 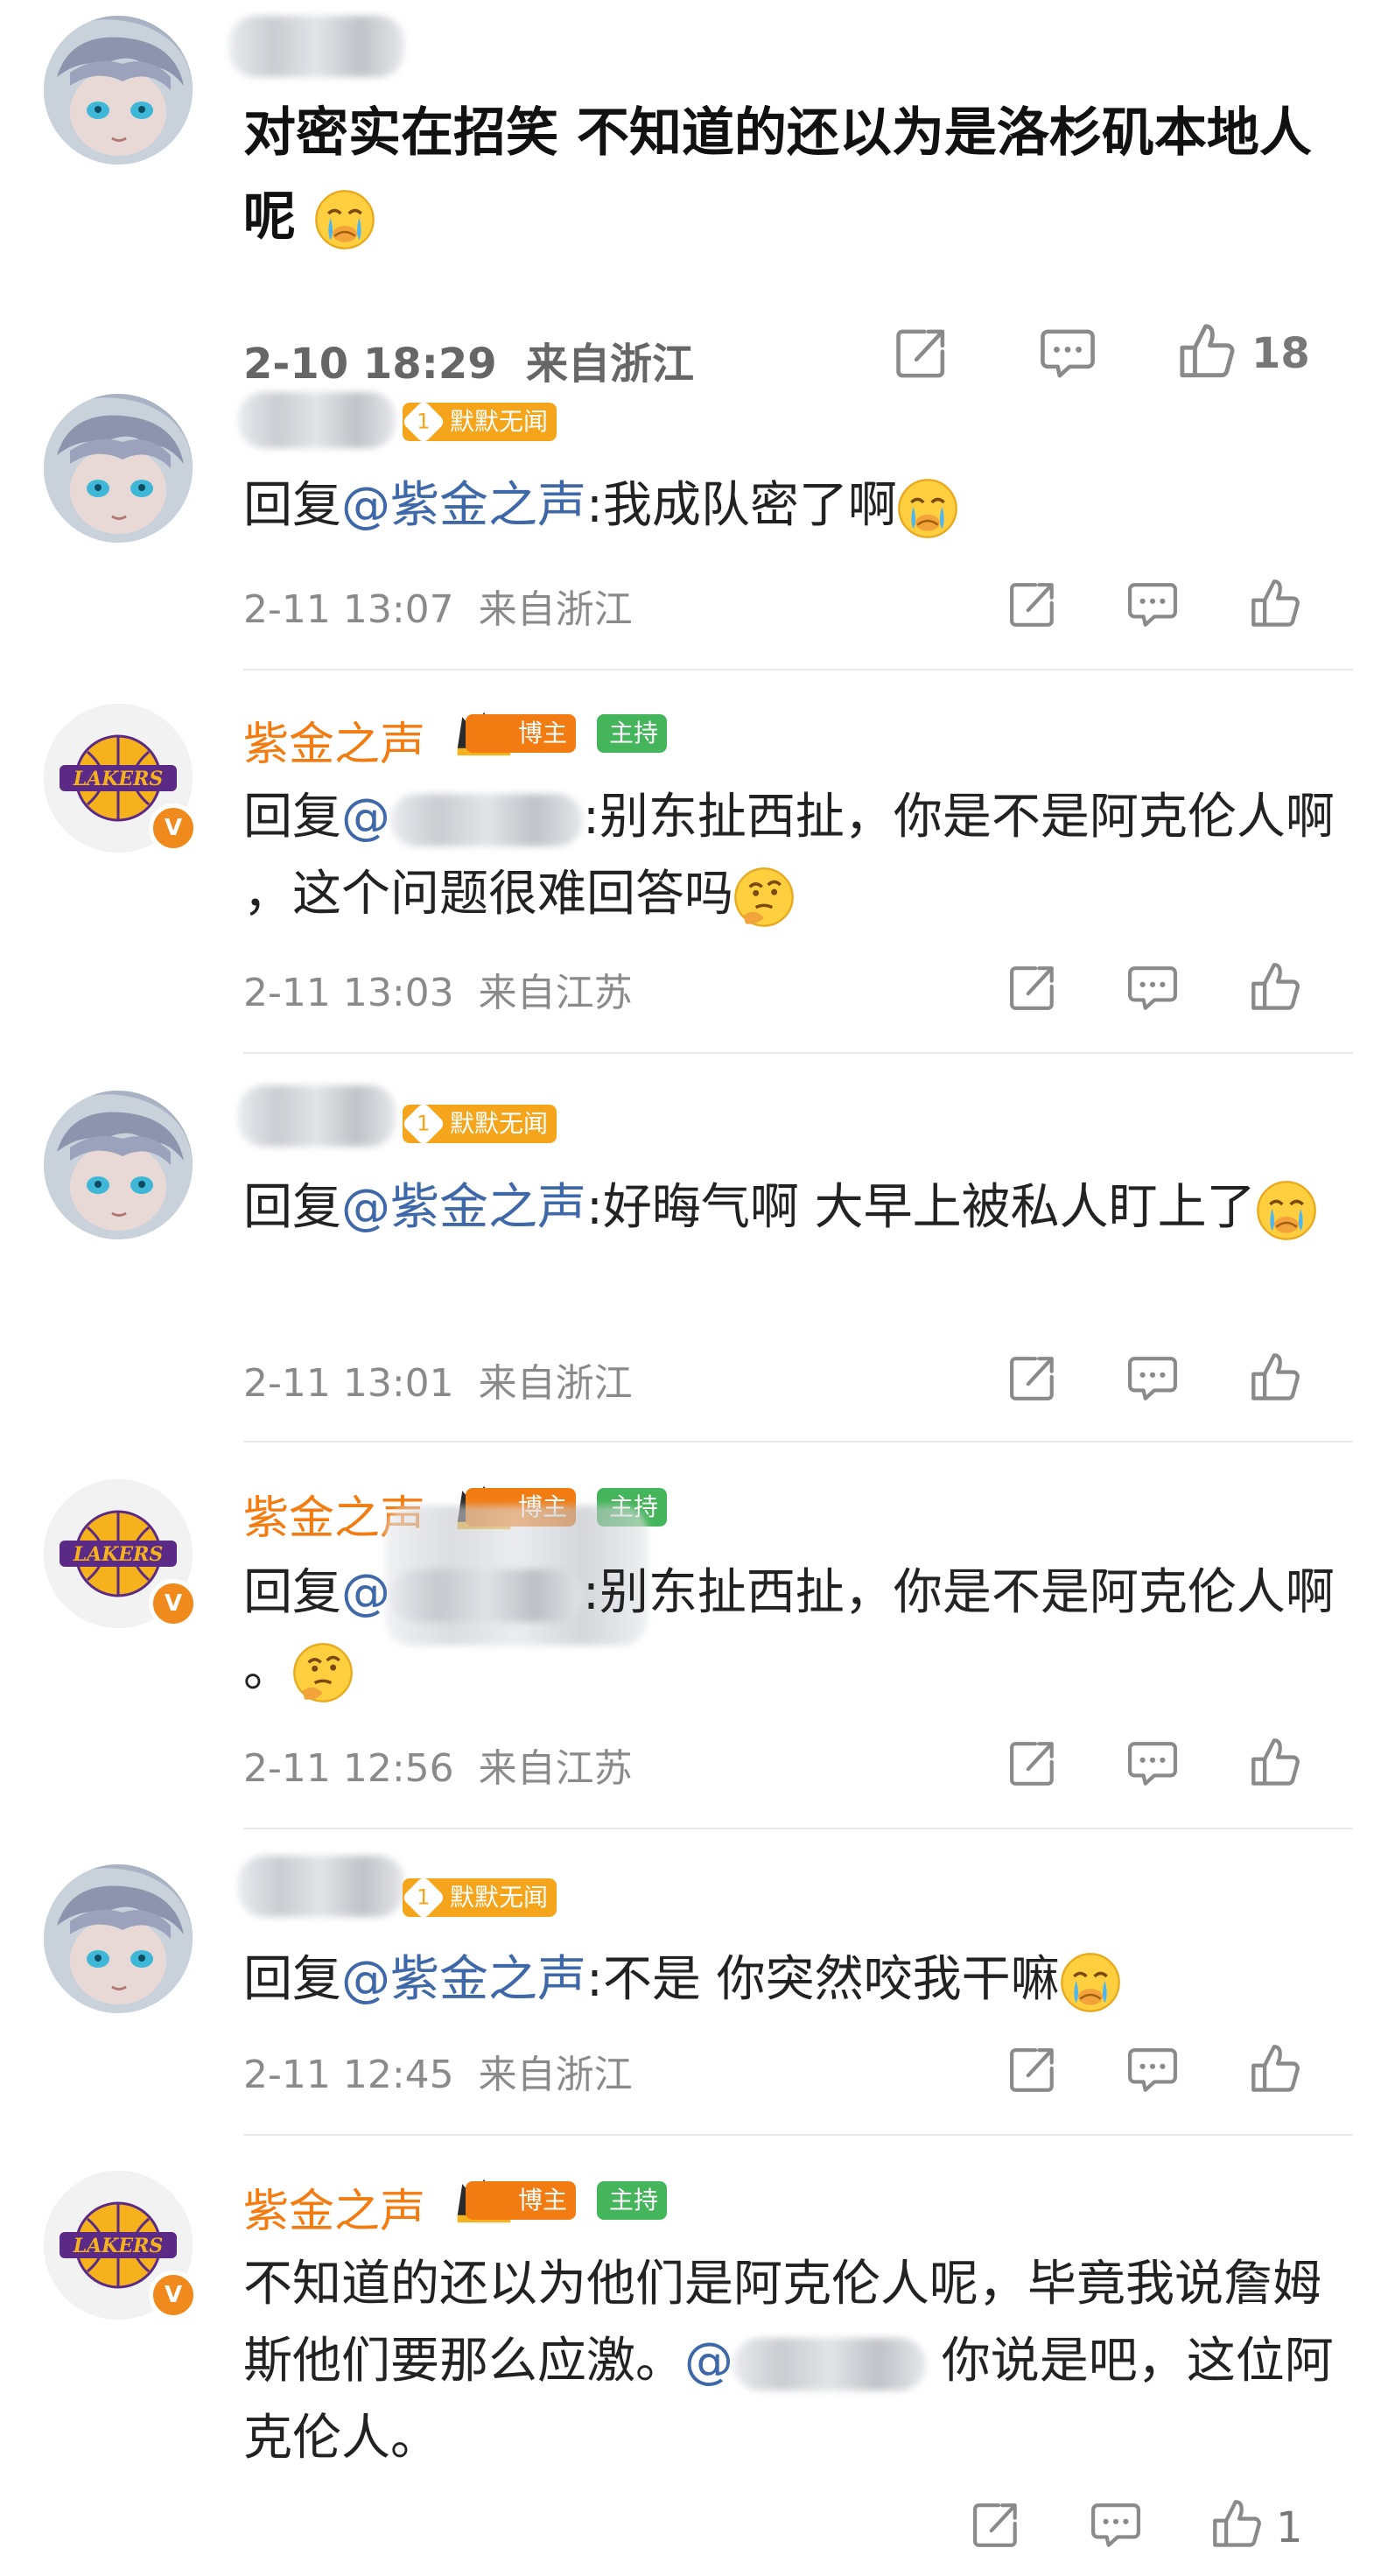 I want to click on reply-meta: 2-11 13:01 来自浙江, so click(x=438, y=1379).